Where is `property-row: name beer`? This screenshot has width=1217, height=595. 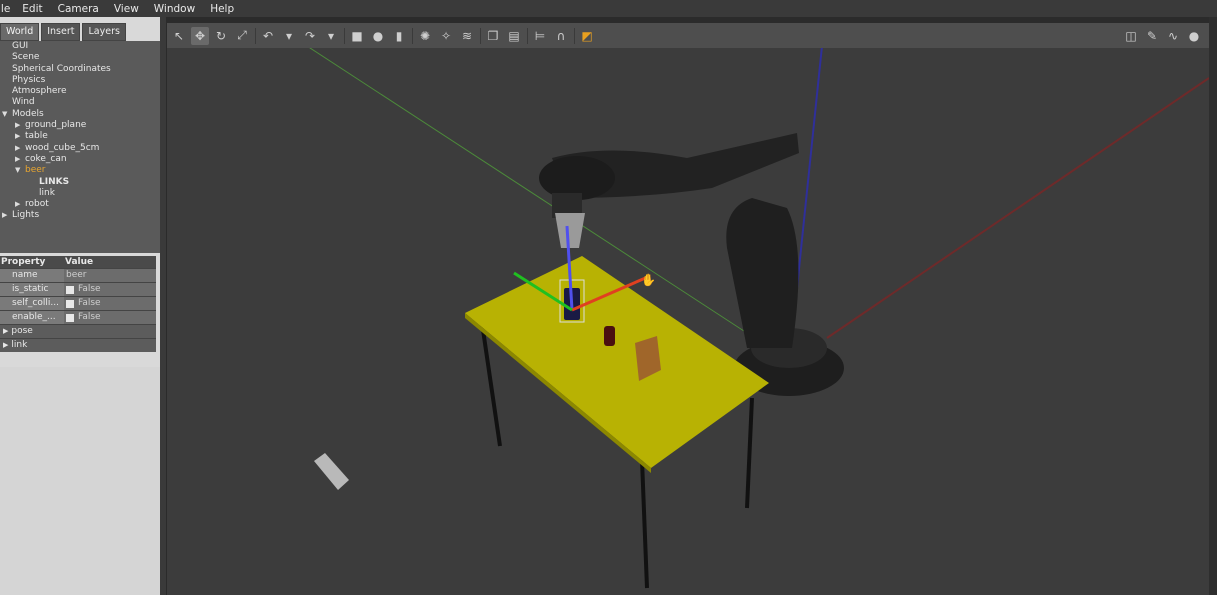
property-row: name beer is located at coordinates (78, 275).